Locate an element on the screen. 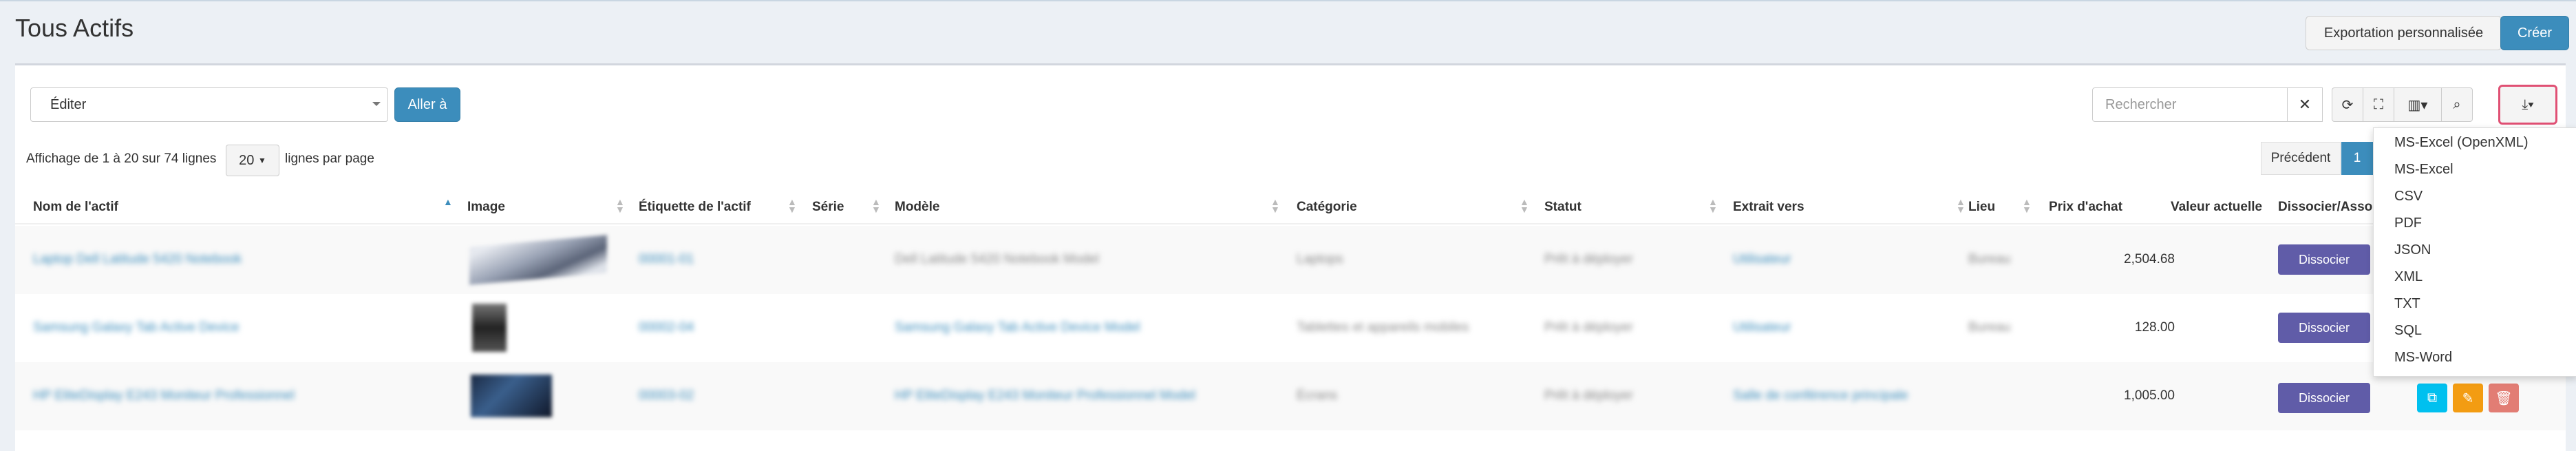 The image size is (2576, 451). showing-rows-text: Affichage de 1 à 20 sur 74 lignes is located at coordinates (121, 158).